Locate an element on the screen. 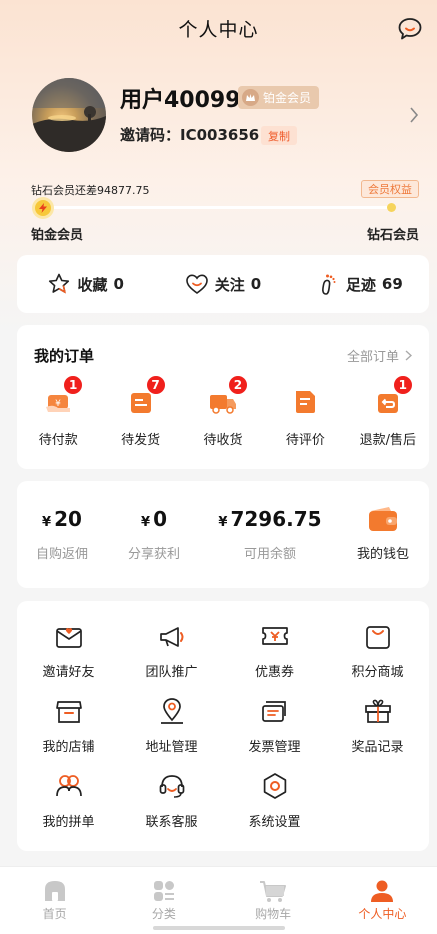 This screenshot has height=934, width=437. top-bar: 个人中心 is located at coordinates (218, 28).